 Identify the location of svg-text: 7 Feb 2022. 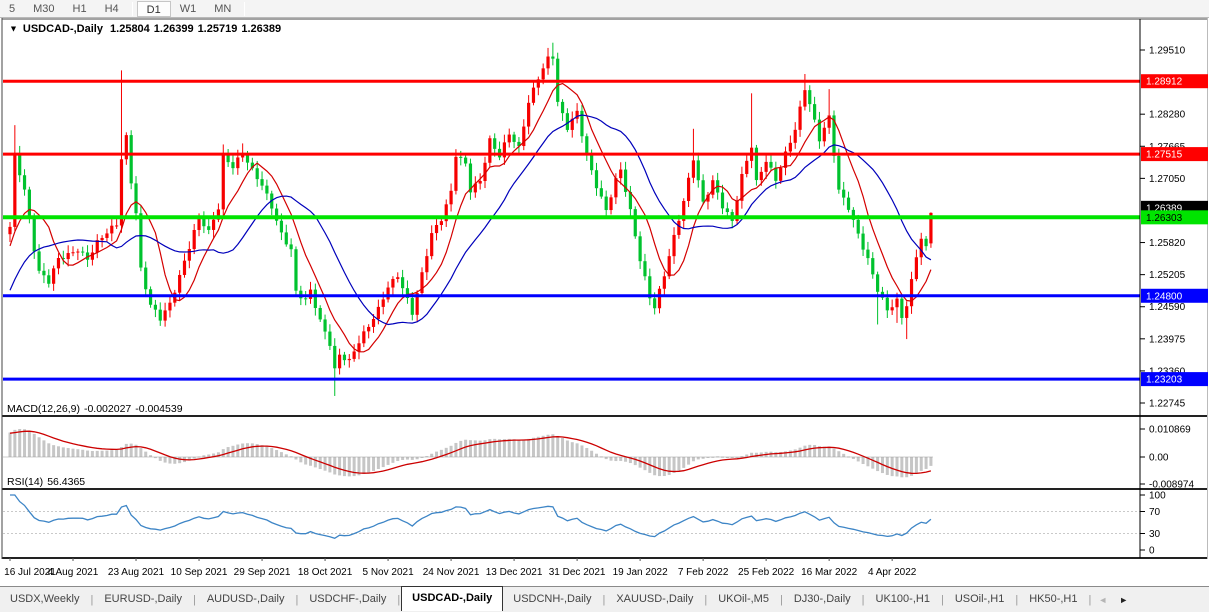
(703, 572).